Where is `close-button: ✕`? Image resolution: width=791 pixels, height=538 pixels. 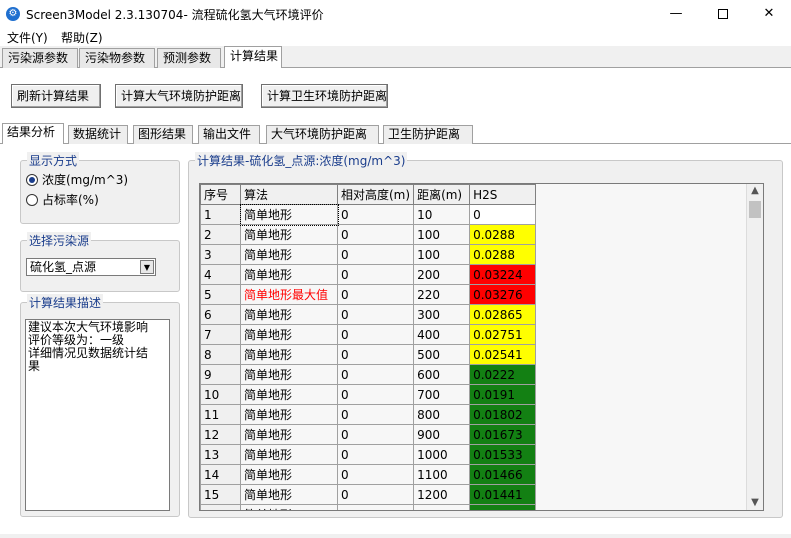 close-button: ✕ is located at coordinates (768, 14).